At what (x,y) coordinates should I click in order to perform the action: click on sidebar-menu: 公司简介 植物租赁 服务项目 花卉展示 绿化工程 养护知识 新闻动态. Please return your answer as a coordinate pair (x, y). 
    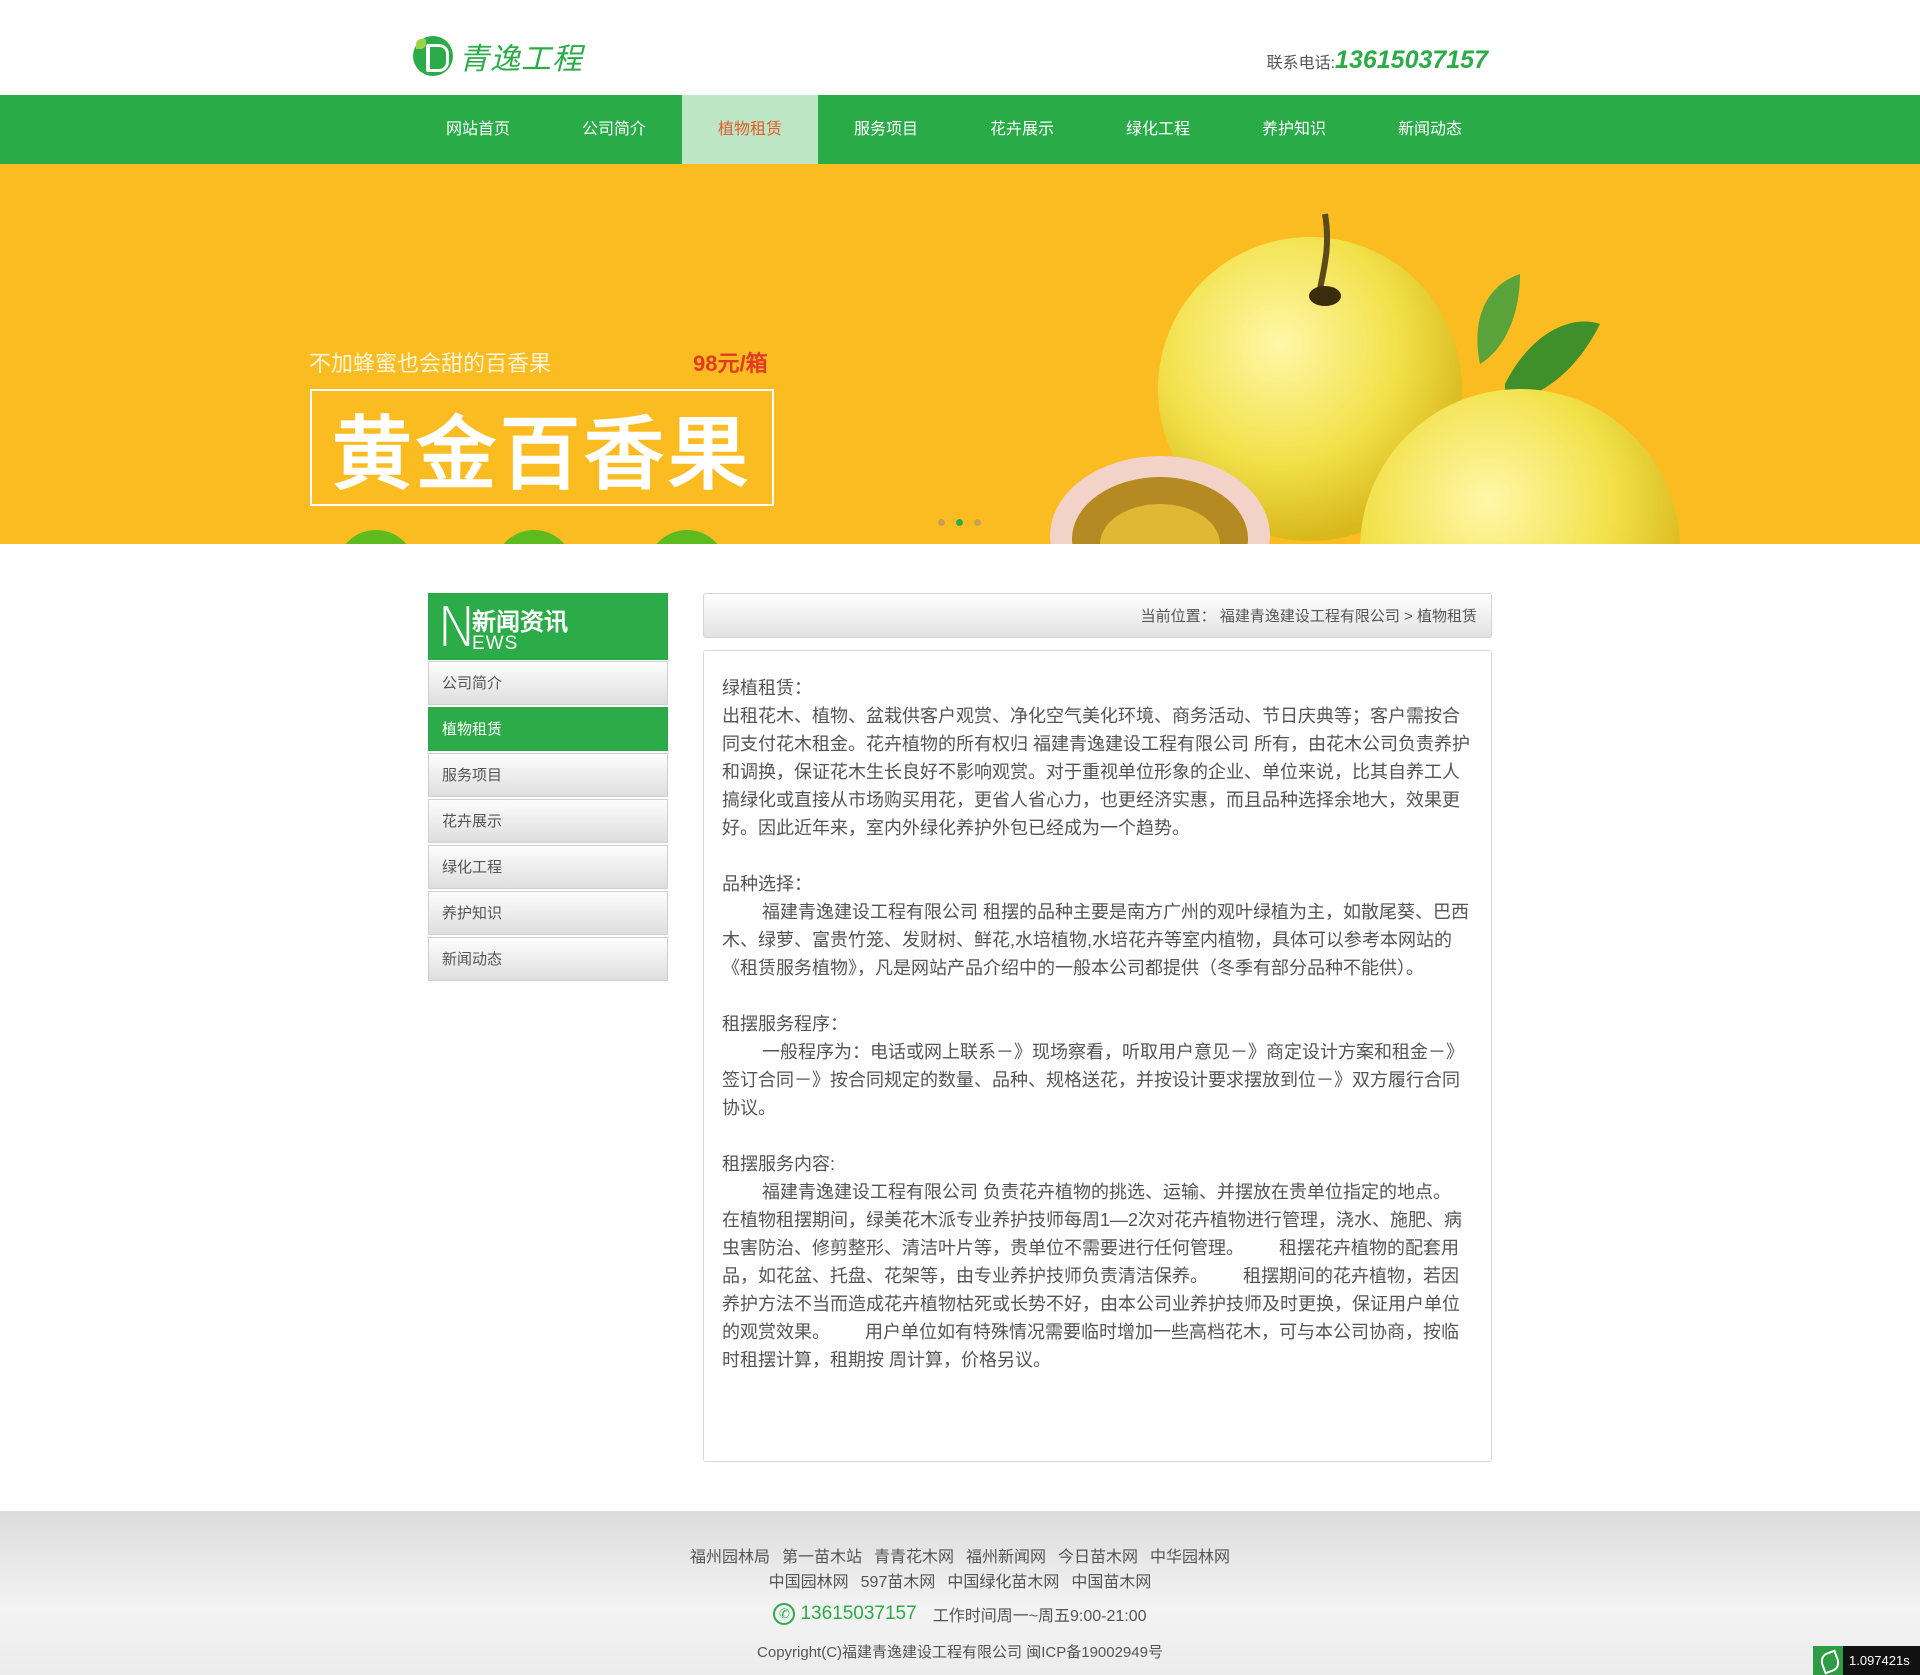
    Looking at the image, I should click on (548, 822).